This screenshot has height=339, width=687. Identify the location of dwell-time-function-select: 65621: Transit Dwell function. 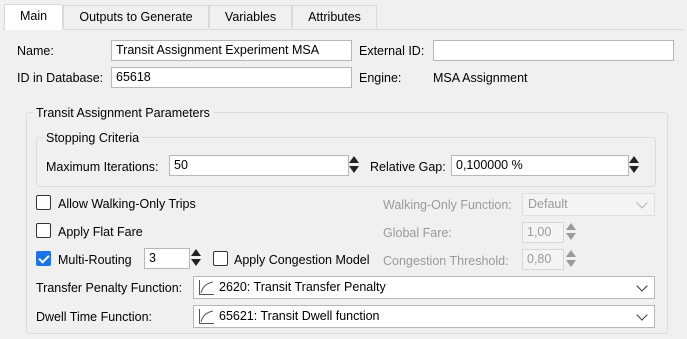
(424, 316).